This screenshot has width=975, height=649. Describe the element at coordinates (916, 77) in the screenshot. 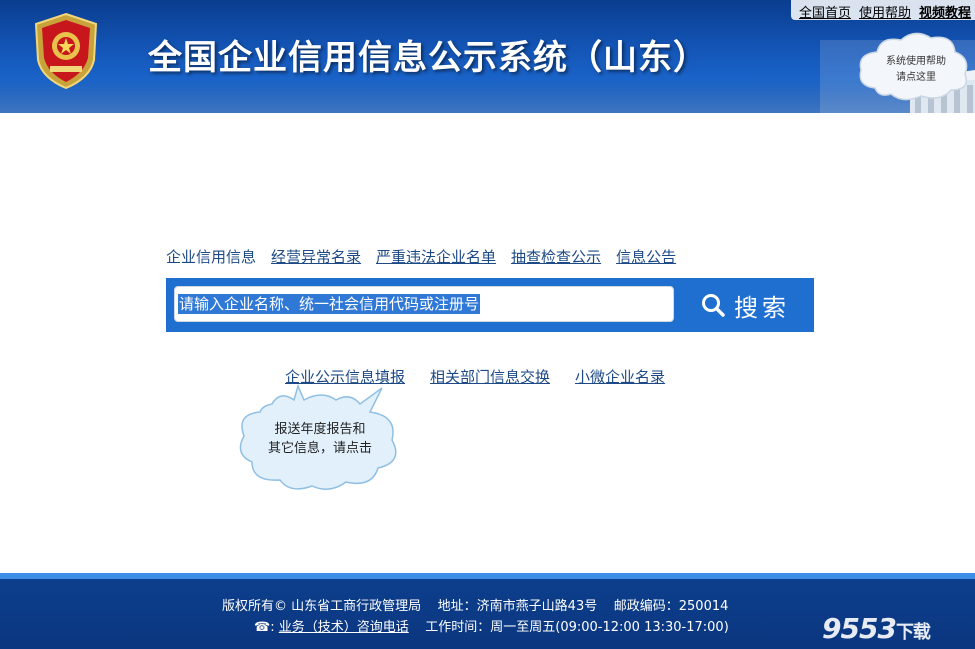

I see `help-cloud-line2: 请点这里` at that location.